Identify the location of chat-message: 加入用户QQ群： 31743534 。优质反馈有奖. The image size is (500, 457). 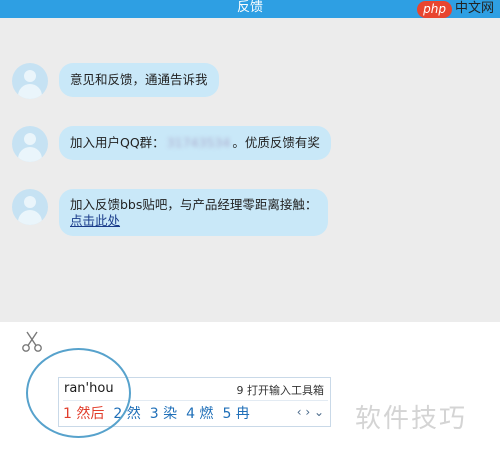
(171, 144).